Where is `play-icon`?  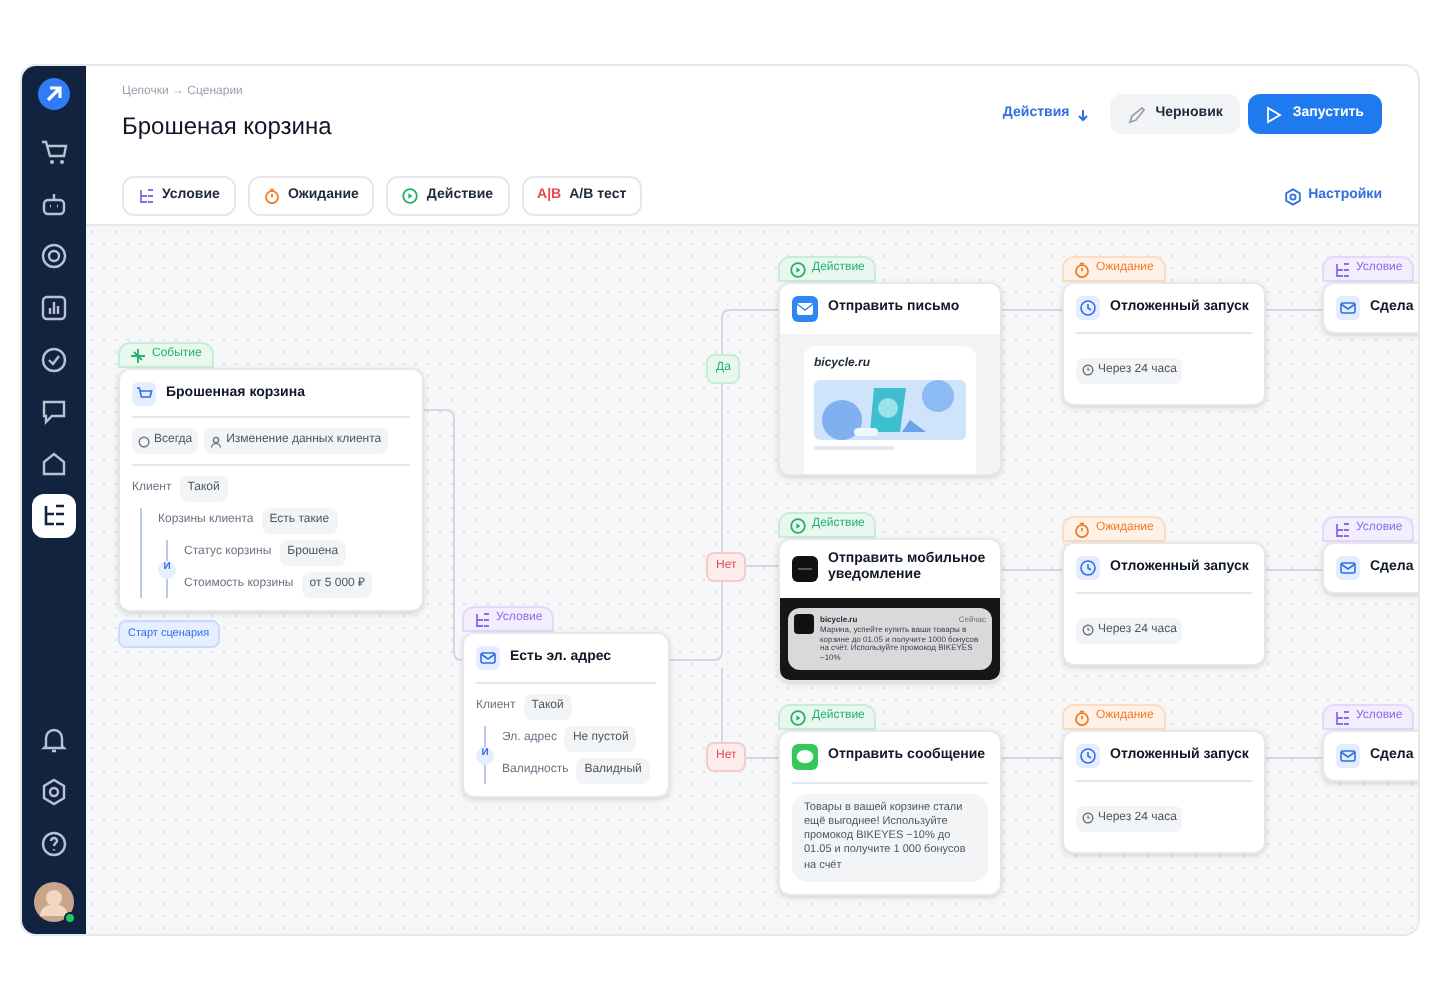
play-icon is located at coordinates (1274, 114).